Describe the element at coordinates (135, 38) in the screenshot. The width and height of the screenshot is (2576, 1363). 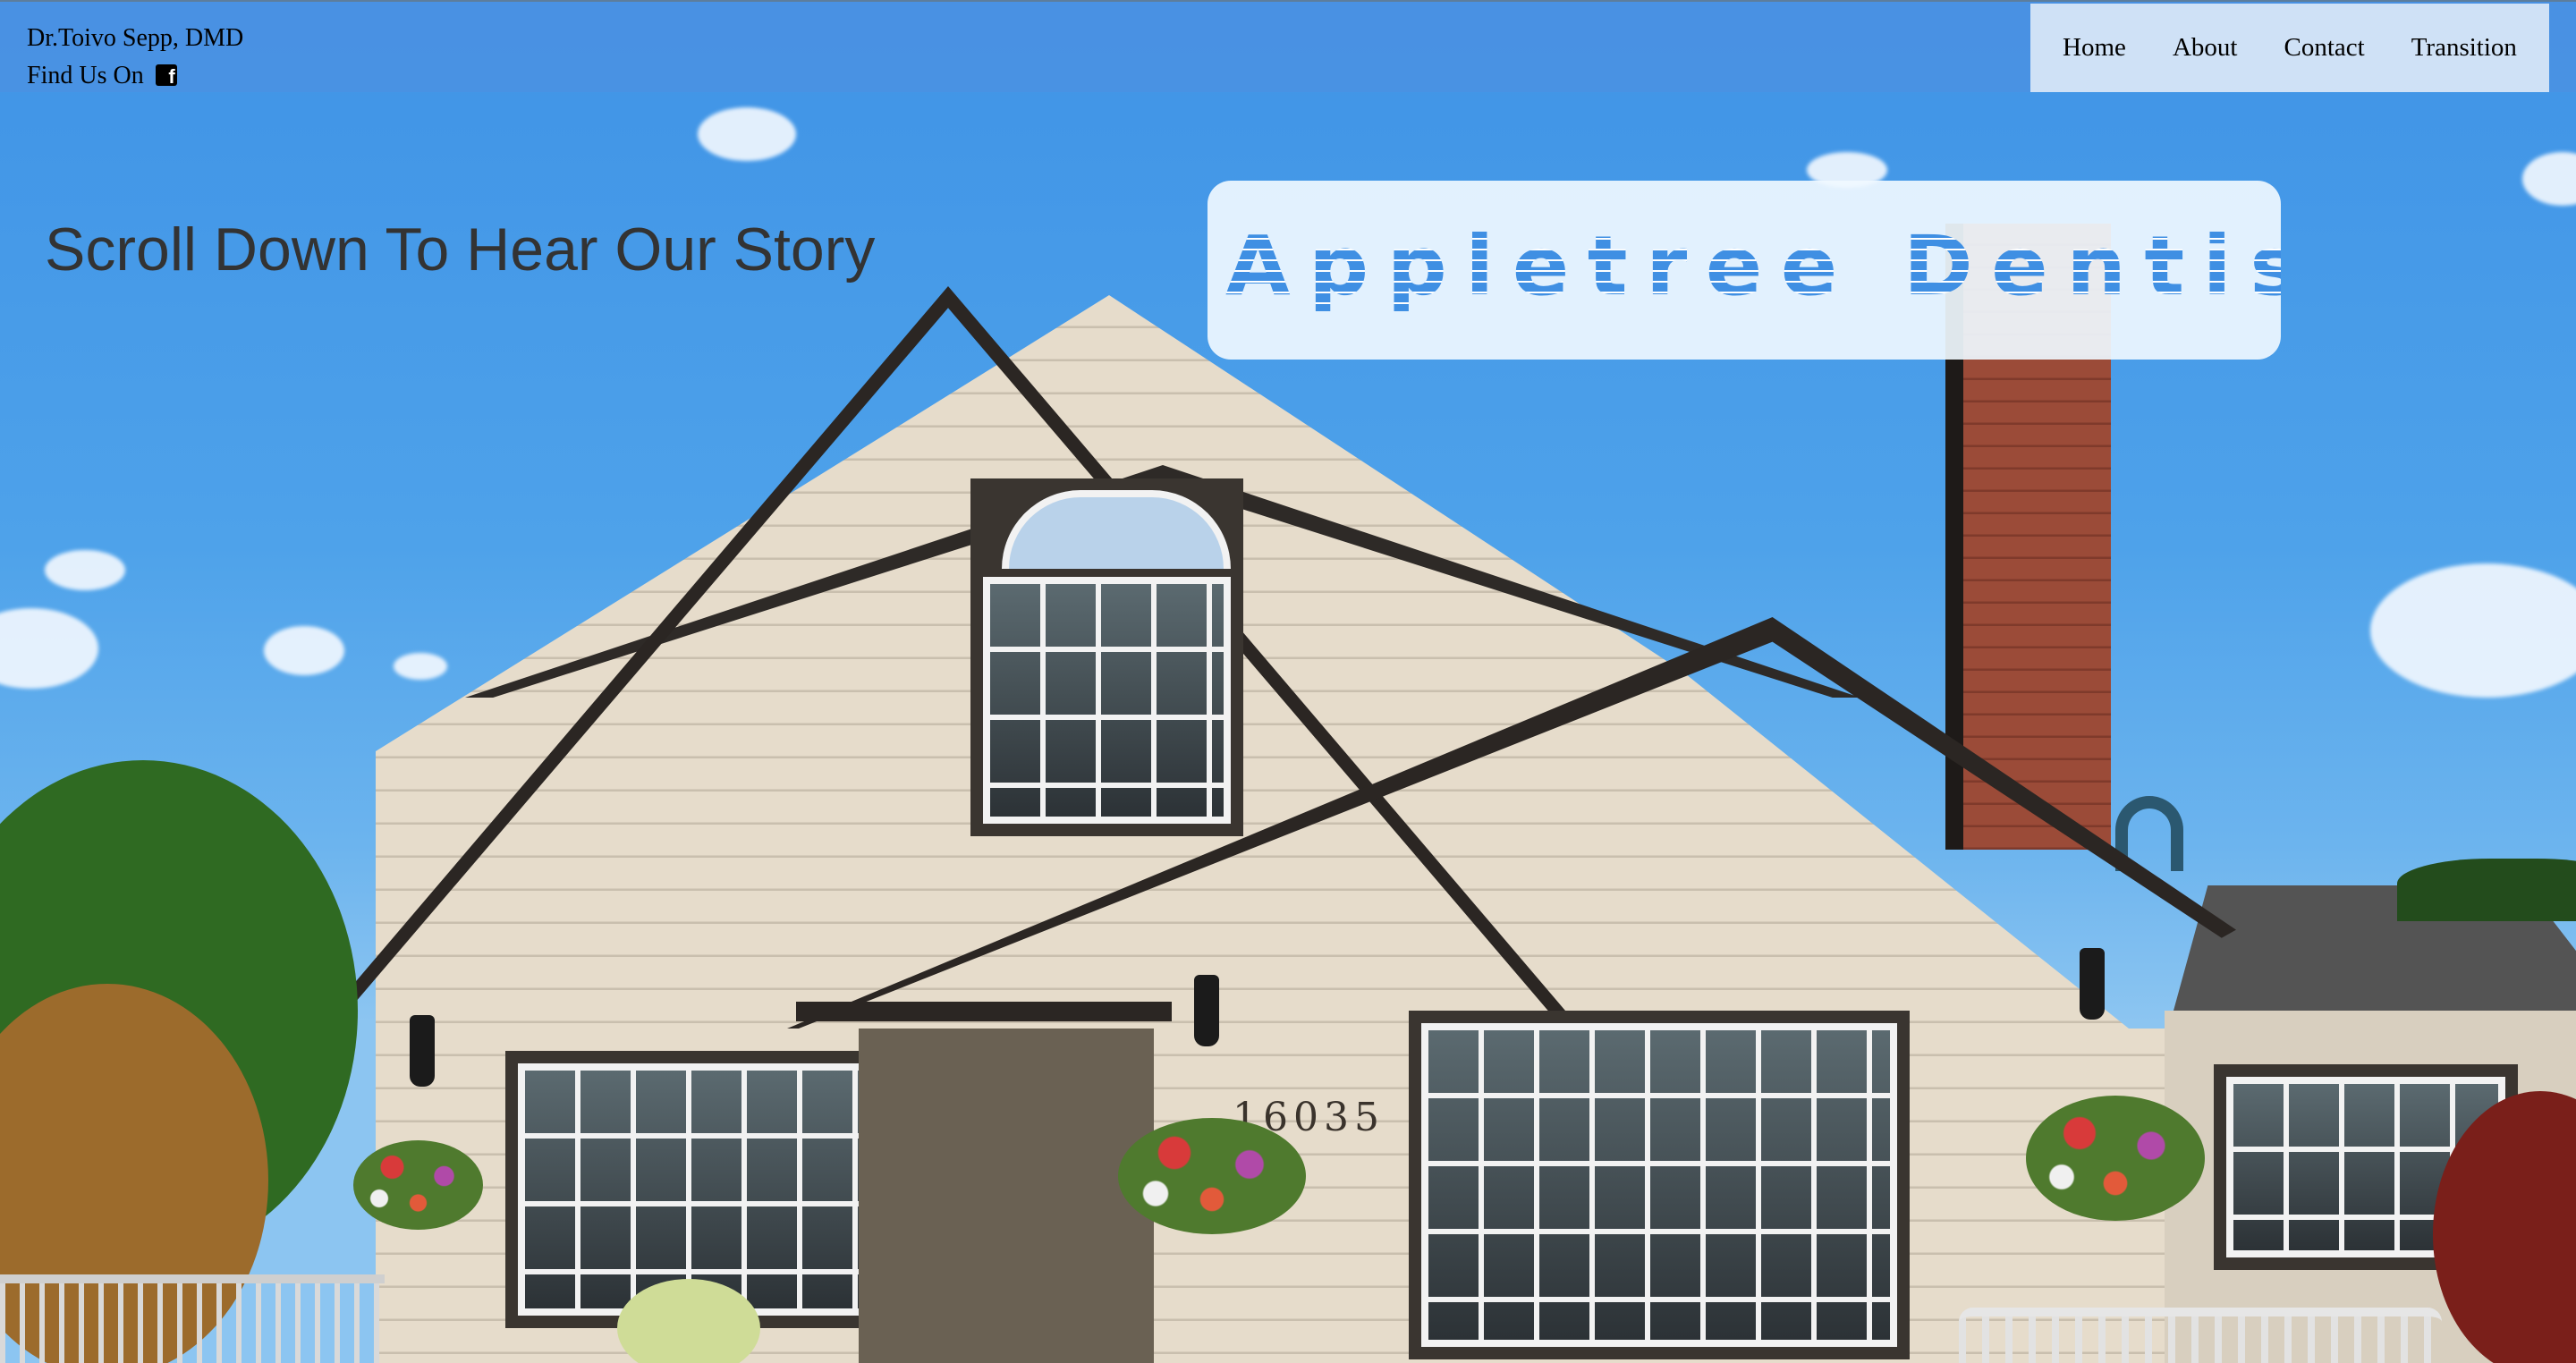
I see `doctor-name: Dr.Toivo Sepp, DMD` at that location.